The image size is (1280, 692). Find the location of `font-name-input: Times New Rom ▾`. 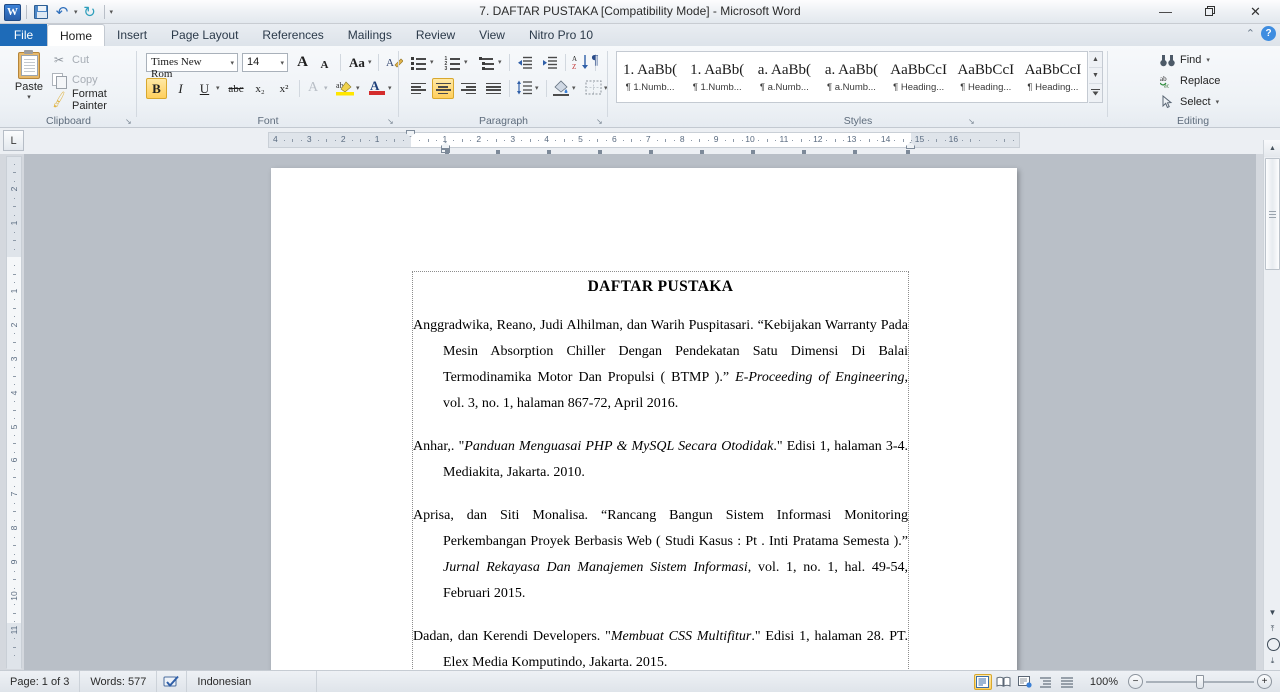

font-name-input: Times New Rom ▾ is located at coordinates (192, 66).